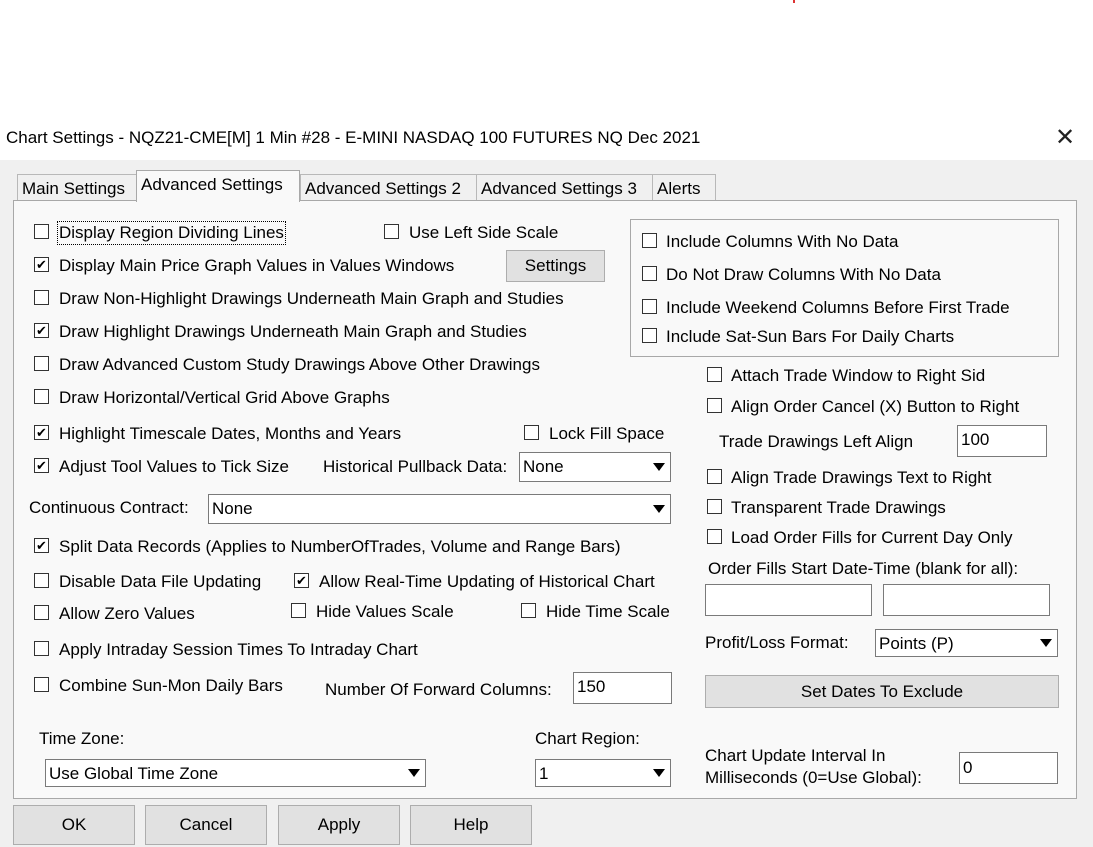  Describe the element at coordinates (41, 264) in the screenshot. I see `display-main-price-values-checkbox: ✔` at that location.